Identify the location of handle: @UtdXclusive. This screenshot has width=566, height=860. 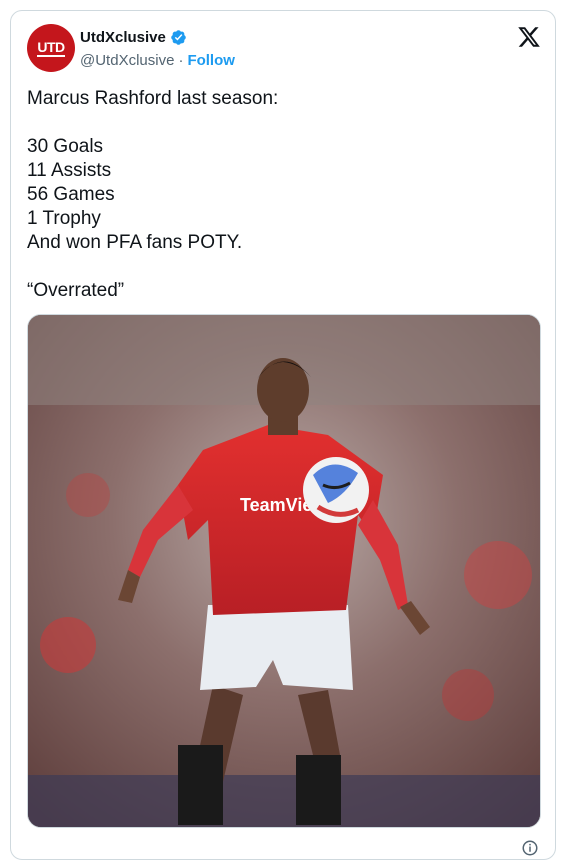
(127, 60).